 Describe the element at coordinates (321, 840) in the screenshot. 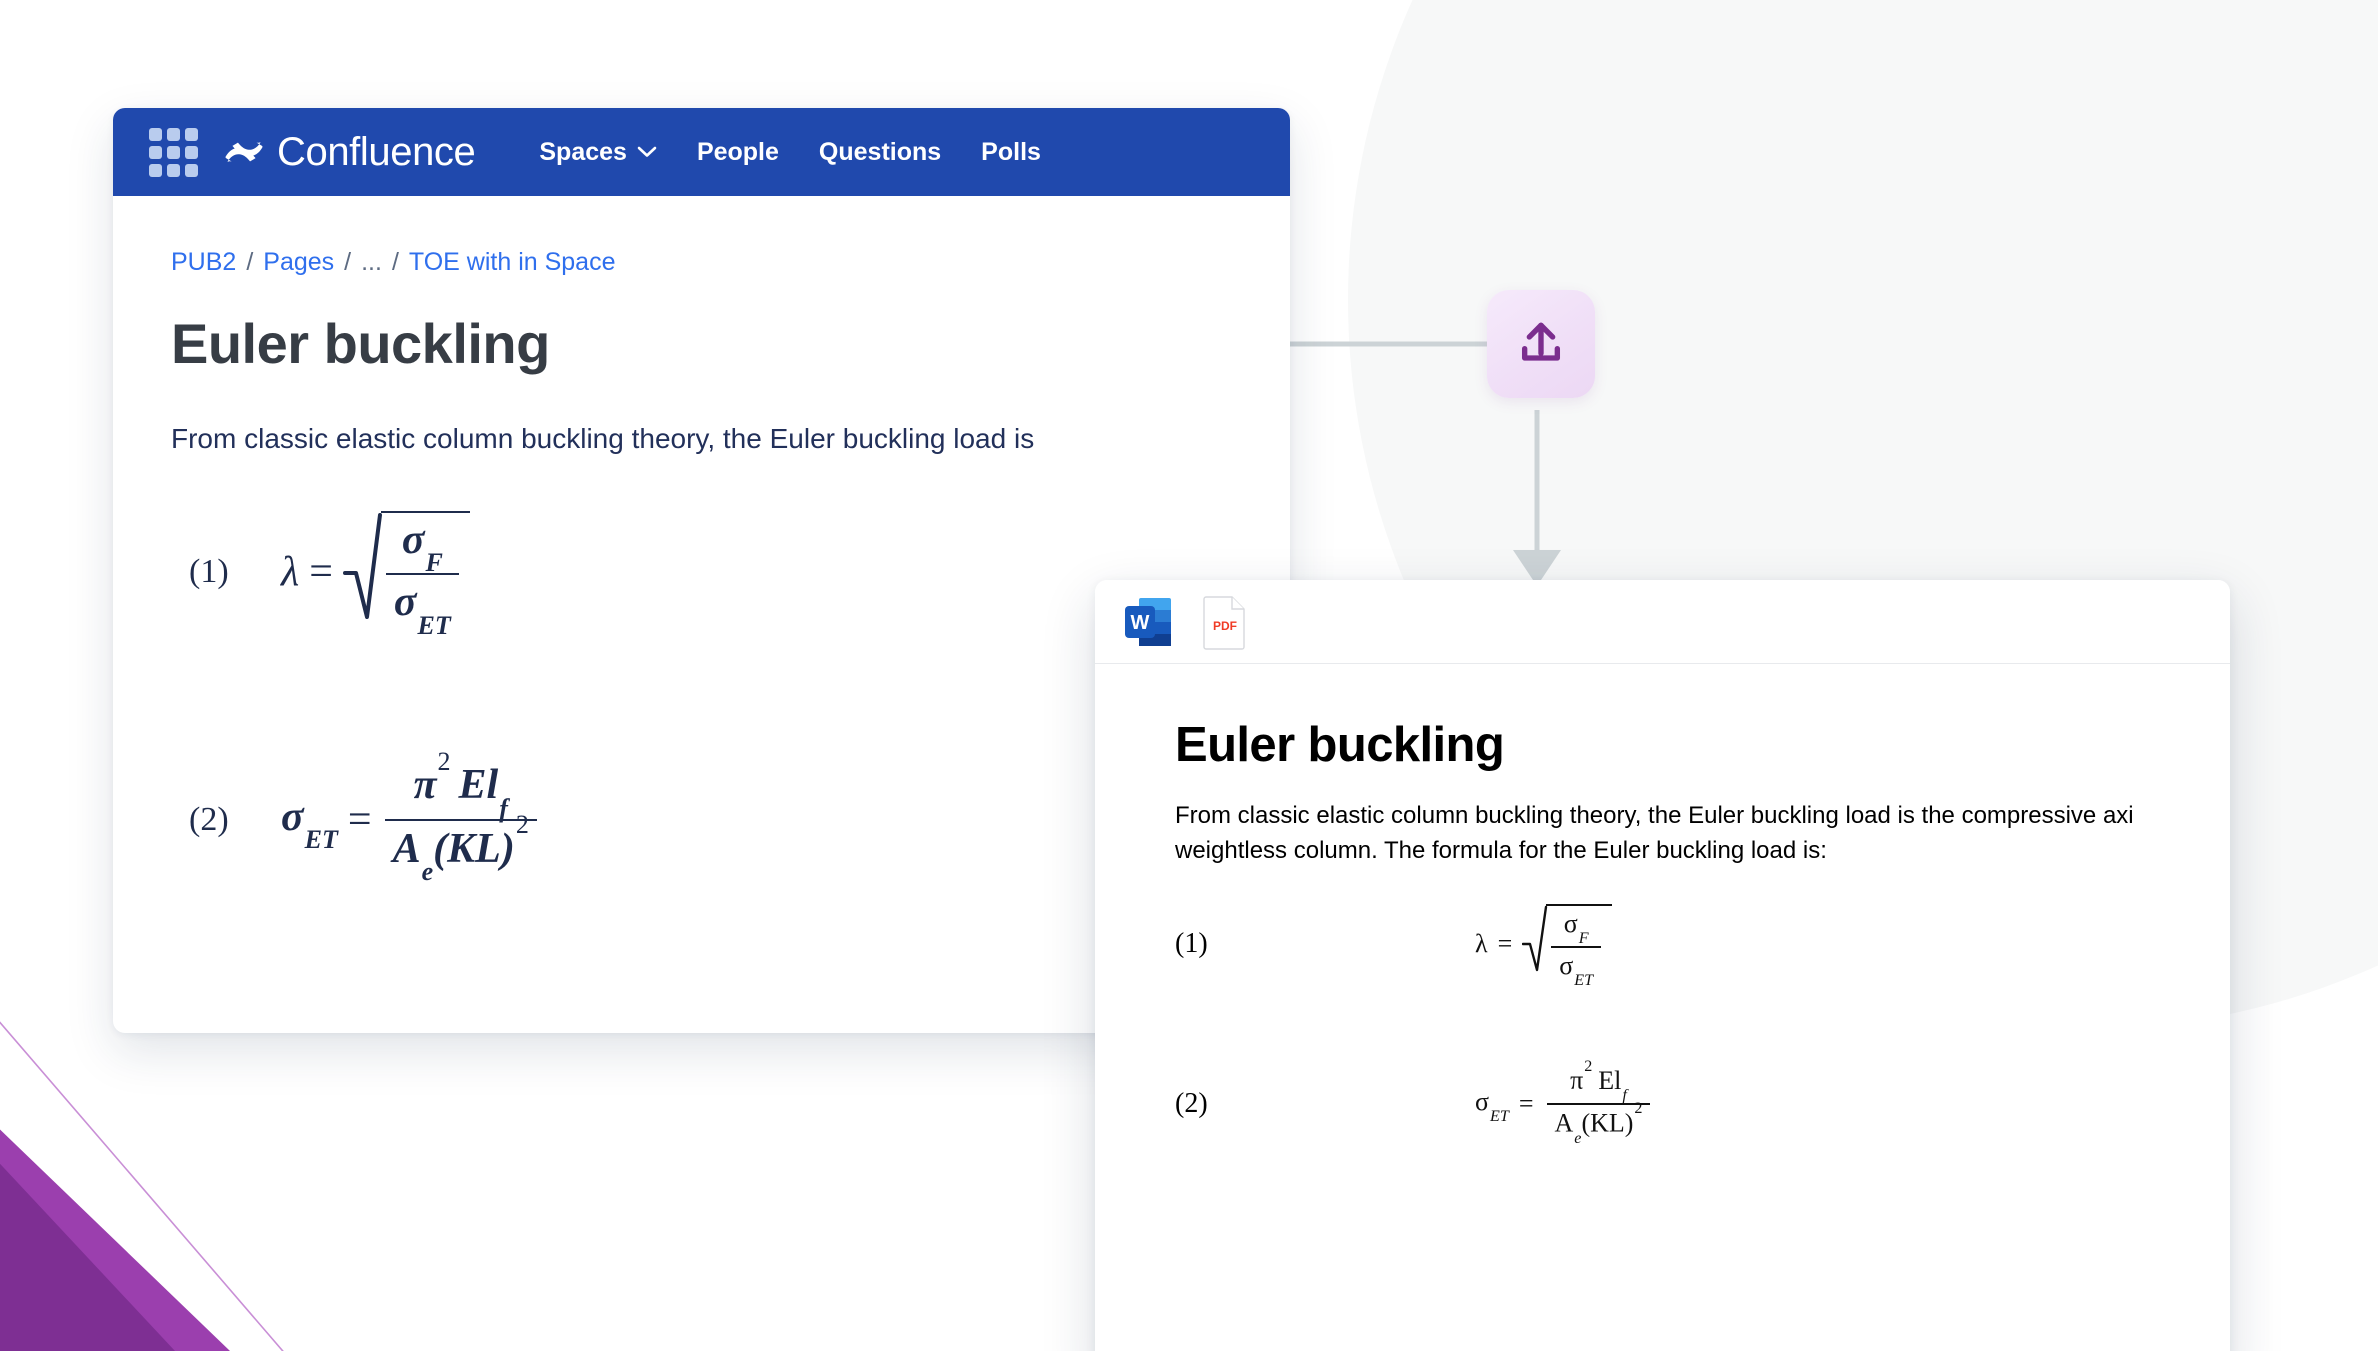

I see `formula-2-lhs-subscript: ET` at that location.